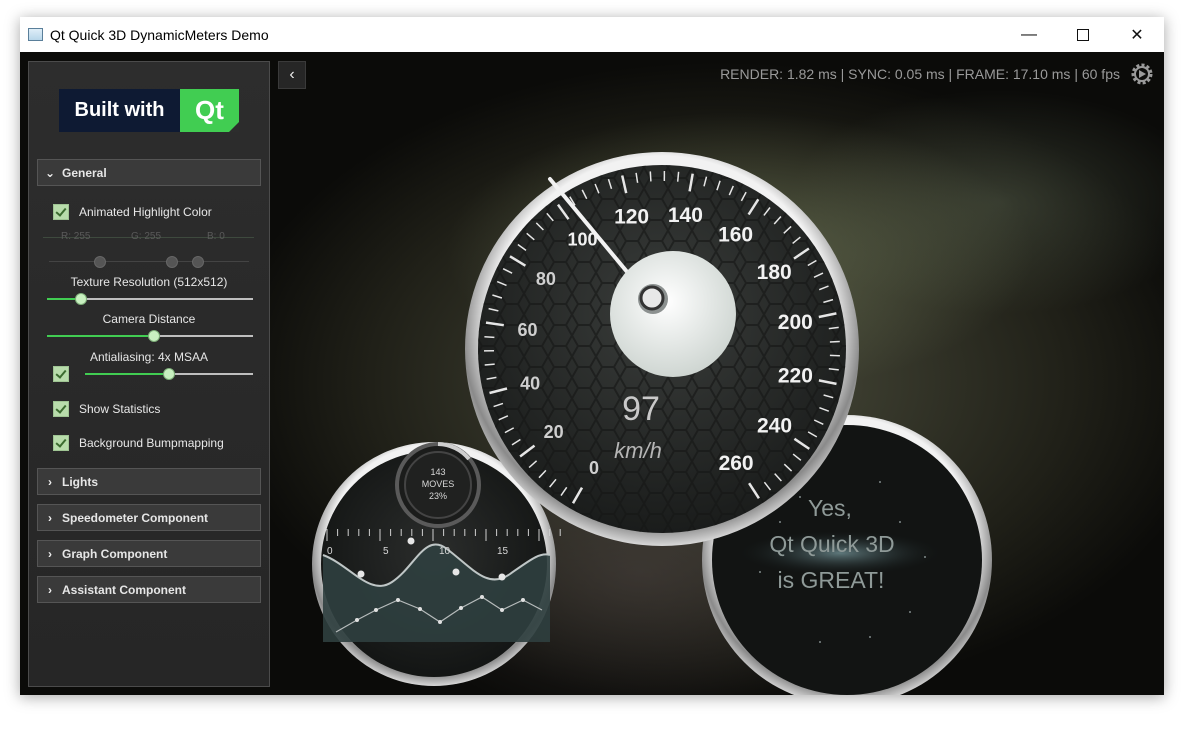  What do you see at coordinates (736, 463) in the screenshot?
I see `speed-tick-label: 260` at bounding box center [736, 463].